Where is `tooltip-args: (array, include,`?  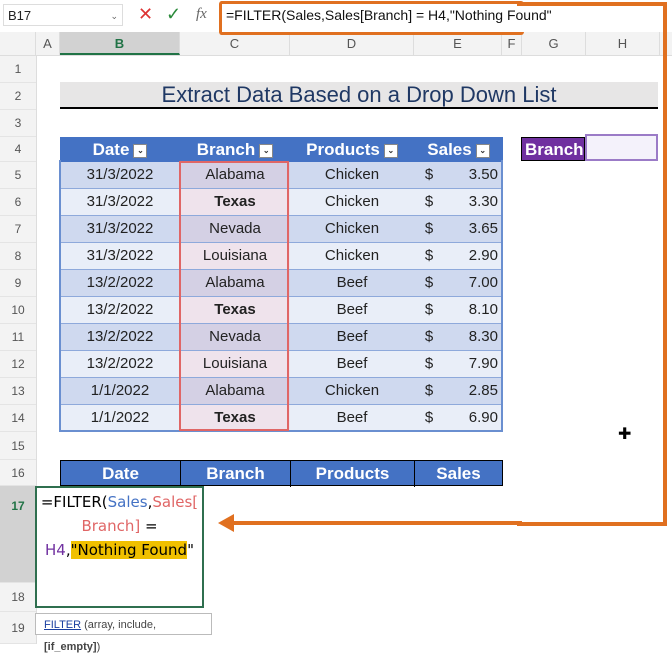 tooltip-args: (array, include, is located at coordinates (119, 625).